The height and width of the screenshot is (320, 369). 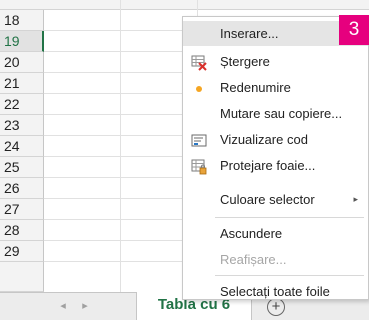 I want to click on menu-item-rename: Redenumire, so click(x=275, y=87).